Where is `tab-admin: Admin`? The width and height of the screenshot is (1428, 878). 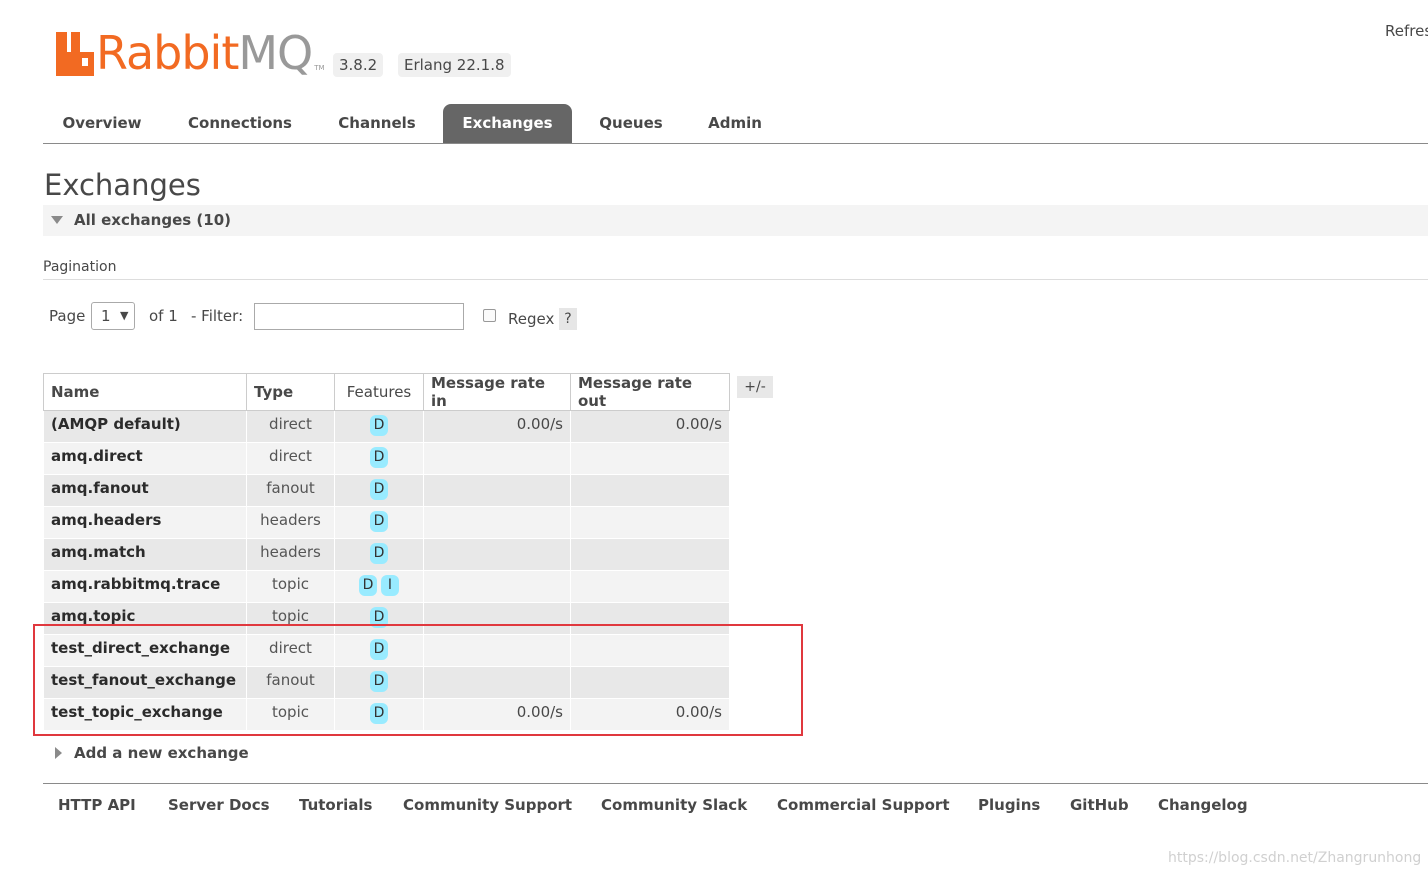
tab-admin: Admin is located at coordinates (735, 123).